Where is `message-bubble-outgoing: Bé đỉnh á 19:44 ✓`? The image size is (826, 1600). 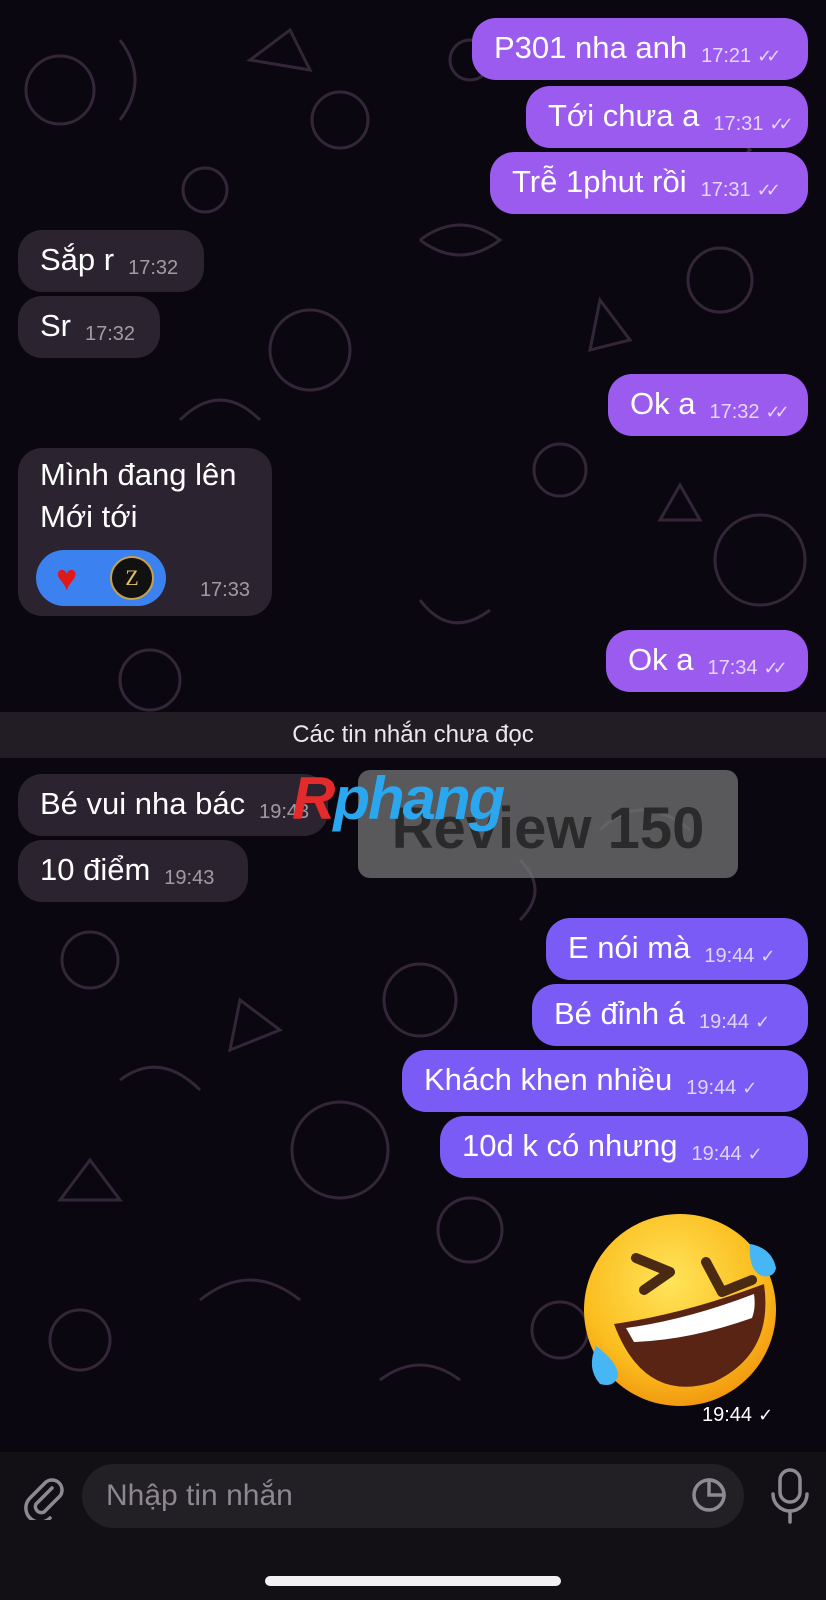
message-bubble-outgoing: Bé đỉnh á 19:44 ✓ is located at coordinates (670, 1015).